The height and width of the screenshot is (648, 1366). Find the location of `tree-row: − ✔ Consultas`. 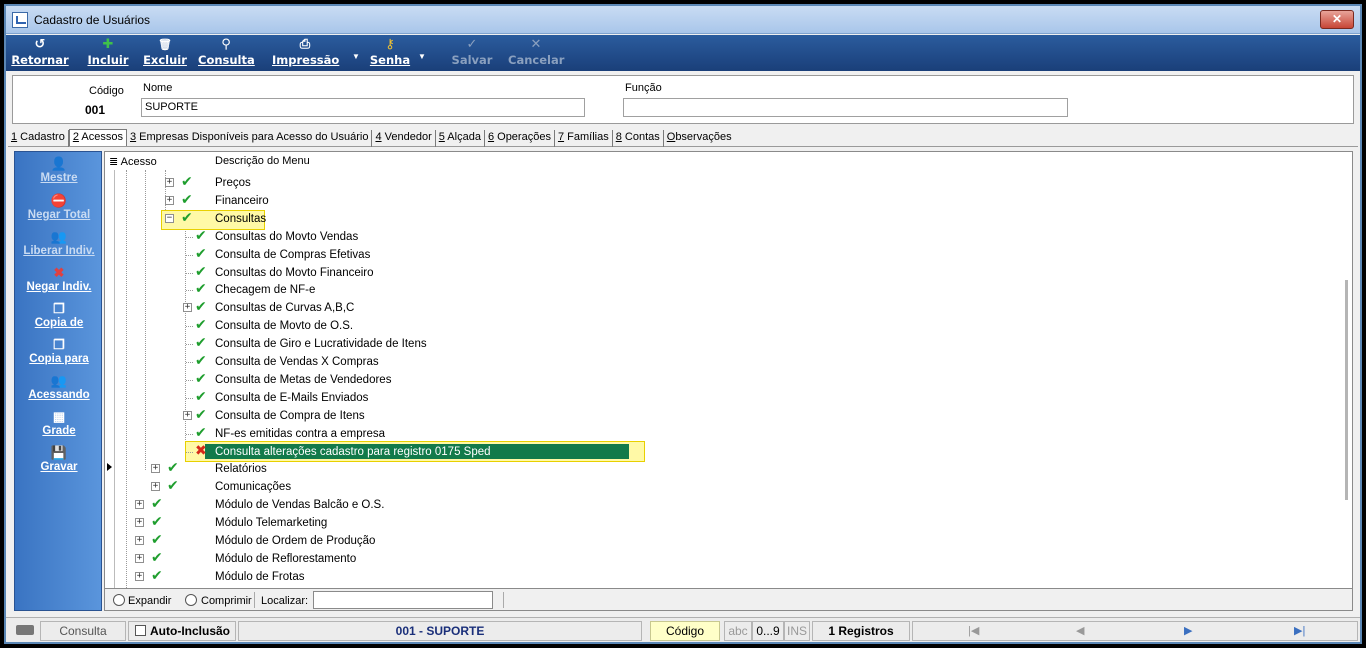

tree-row: − ✔ Consultas is located at coordinates (720, 219).